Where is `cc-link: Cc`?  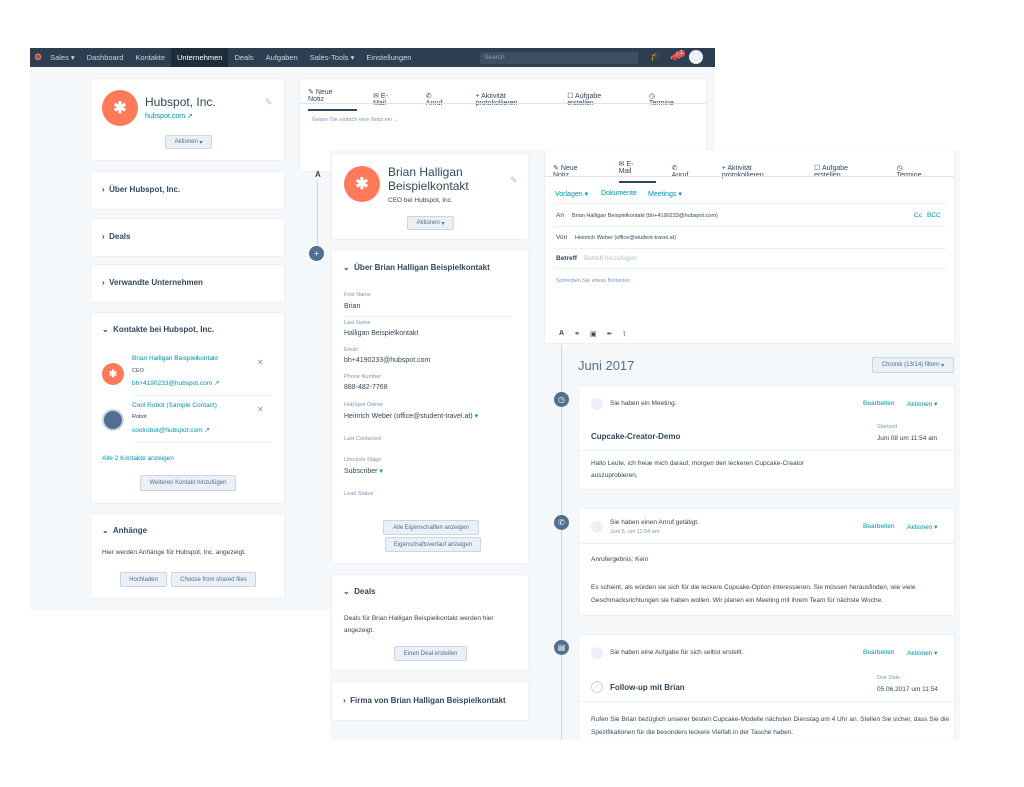 cc-link: Cc is located at coordinates (918, 215).